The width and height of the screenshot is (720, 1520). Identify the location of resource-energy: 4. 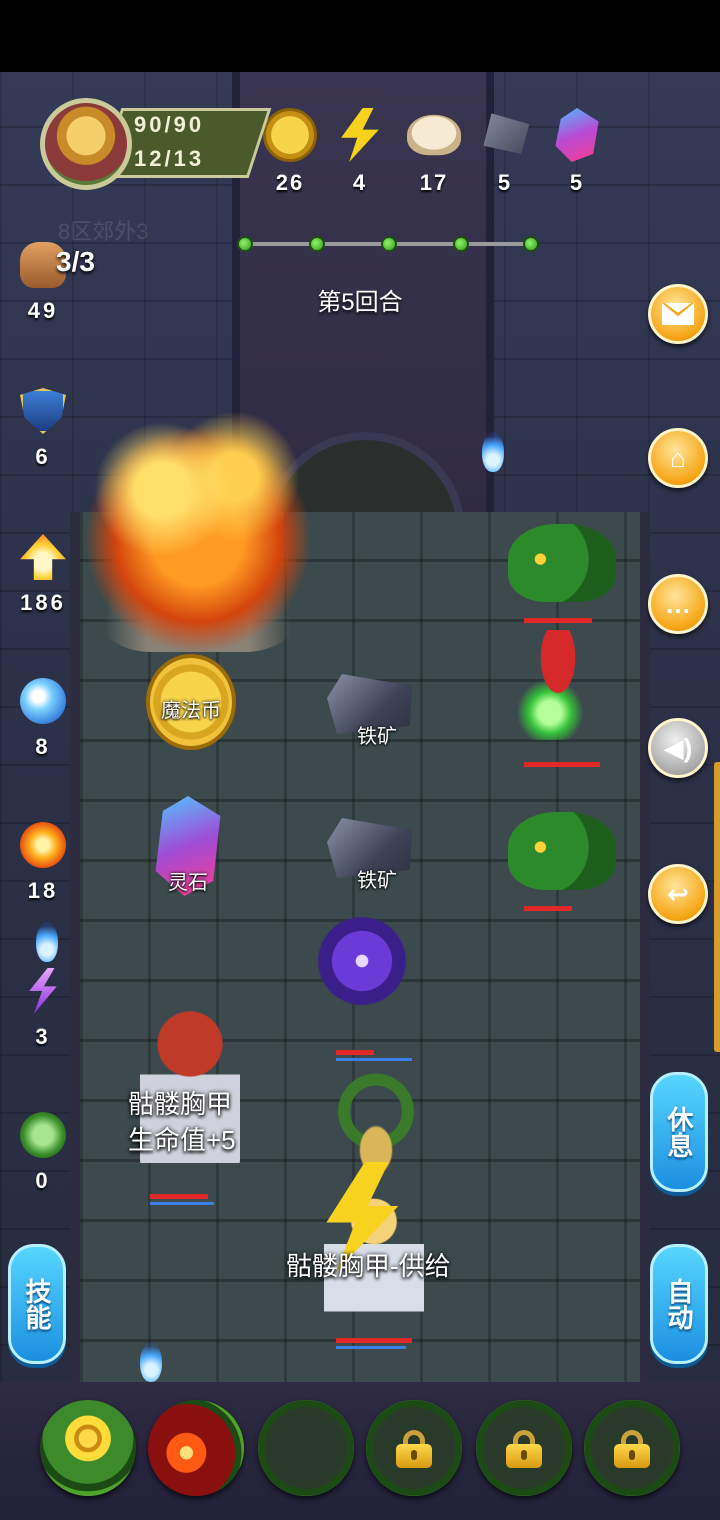
(360, 152).